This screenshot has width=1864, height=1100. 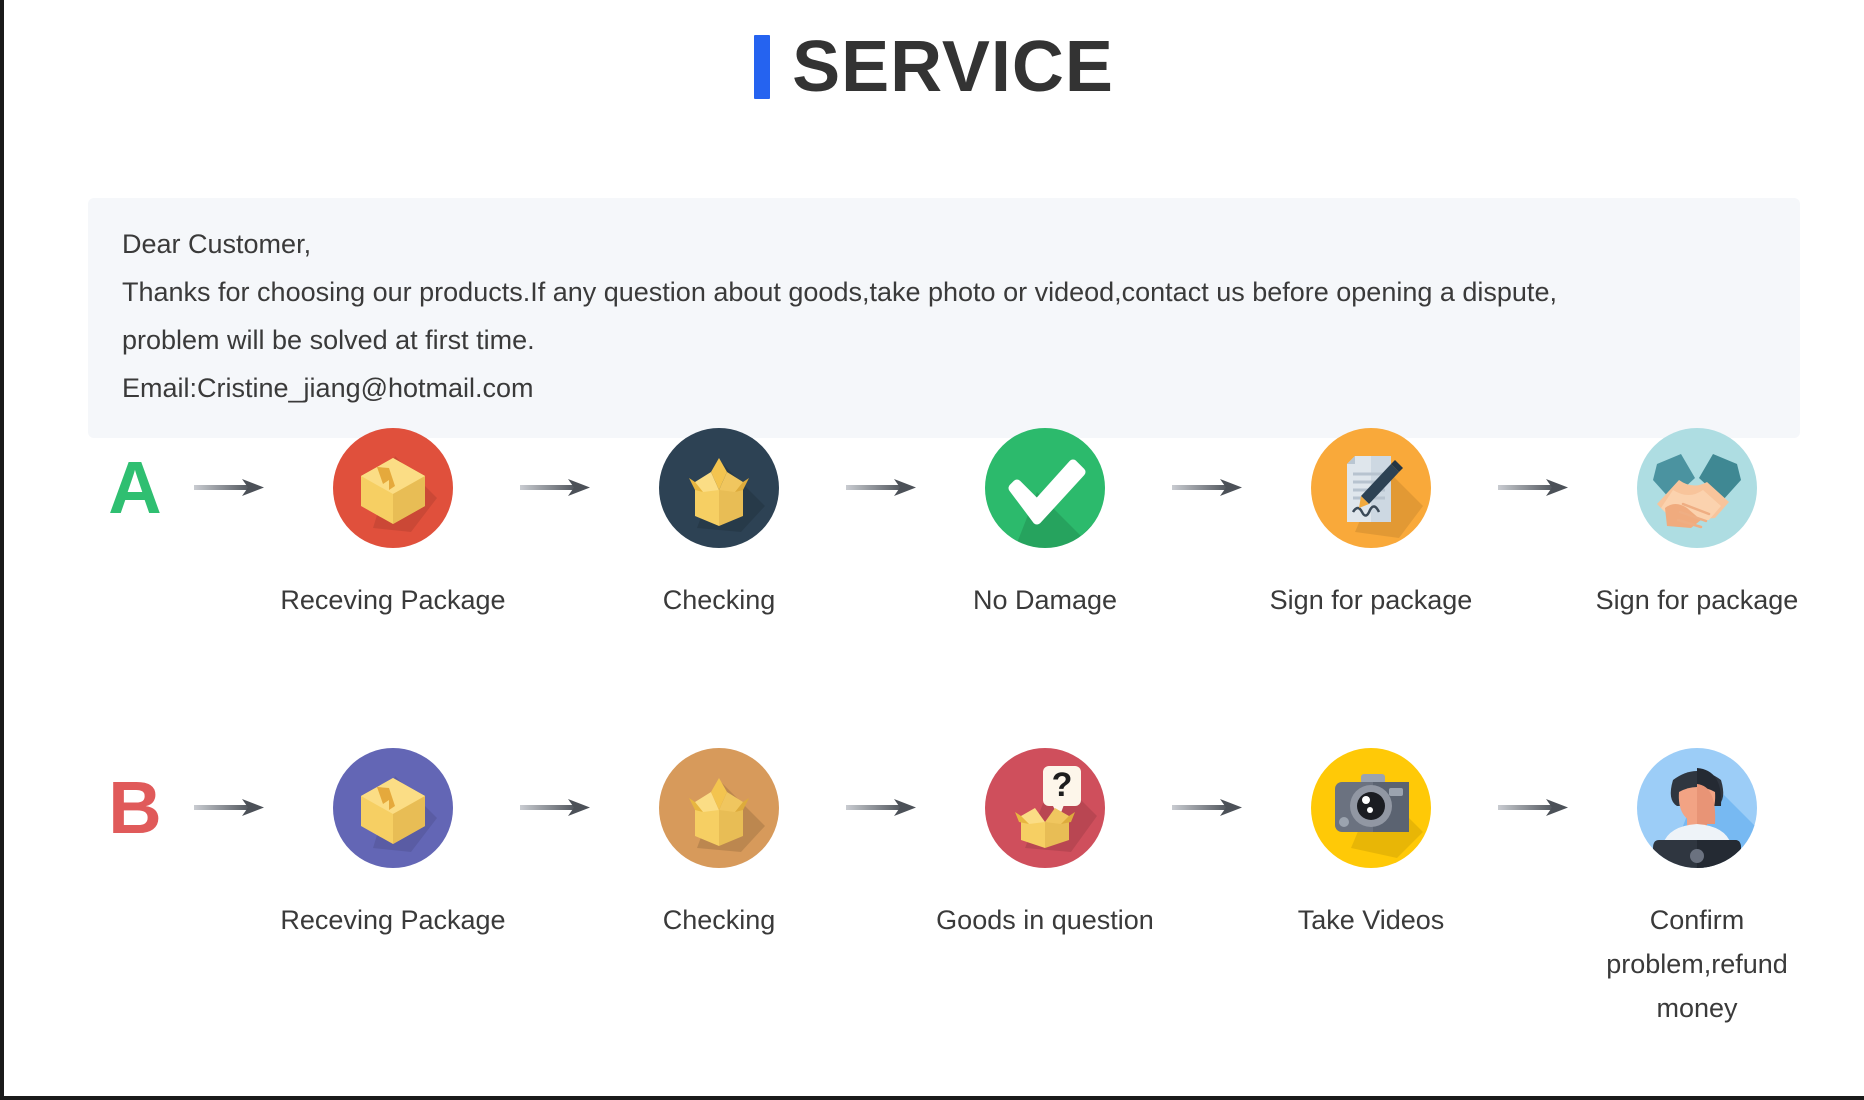 I want to click on page-title-text: SERVICE, so click(x=953, y=67).